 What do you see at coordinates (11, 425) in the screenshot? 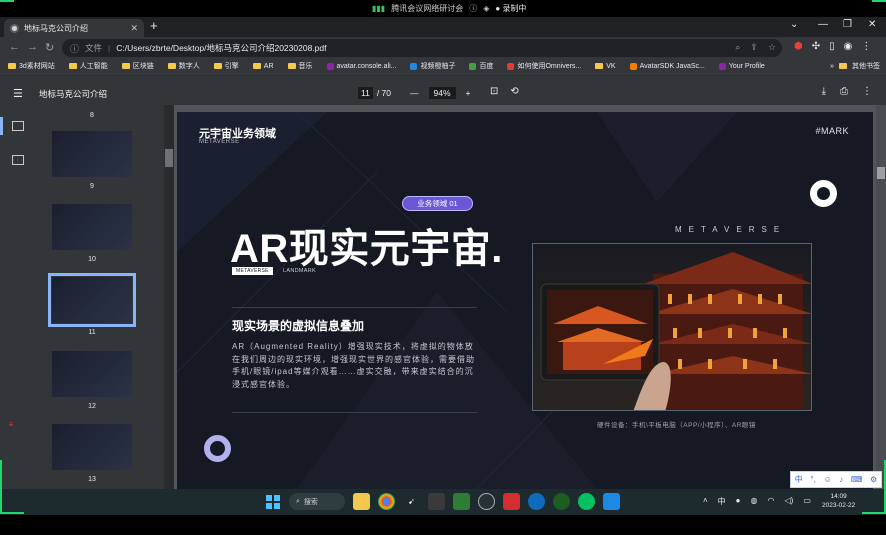
I see `widget-icon: ≡` at bounding box center [11, 425].